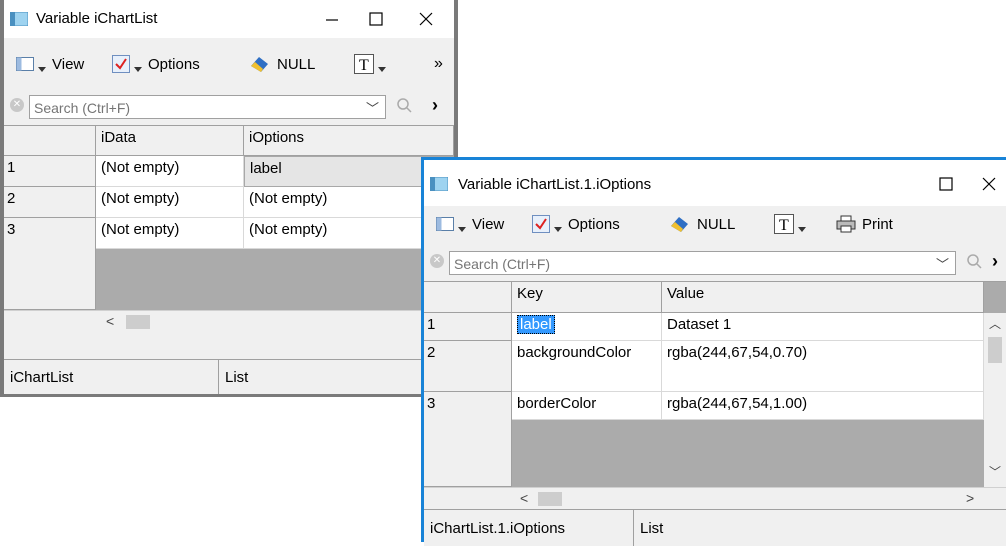 The width and height of the screenshot is (1006, 546). I want to click on print-button: Print, so click(864, 224).